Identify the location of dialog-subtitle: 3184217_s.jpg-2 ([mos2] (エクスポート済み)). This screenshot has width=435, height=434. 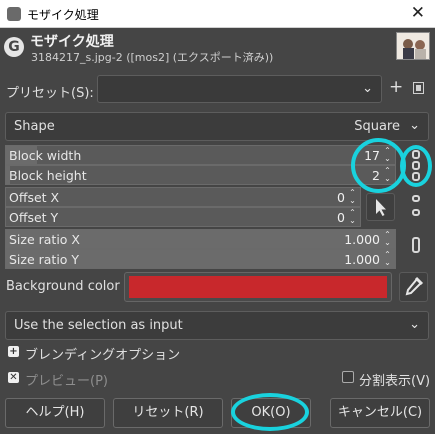
(152, 57).